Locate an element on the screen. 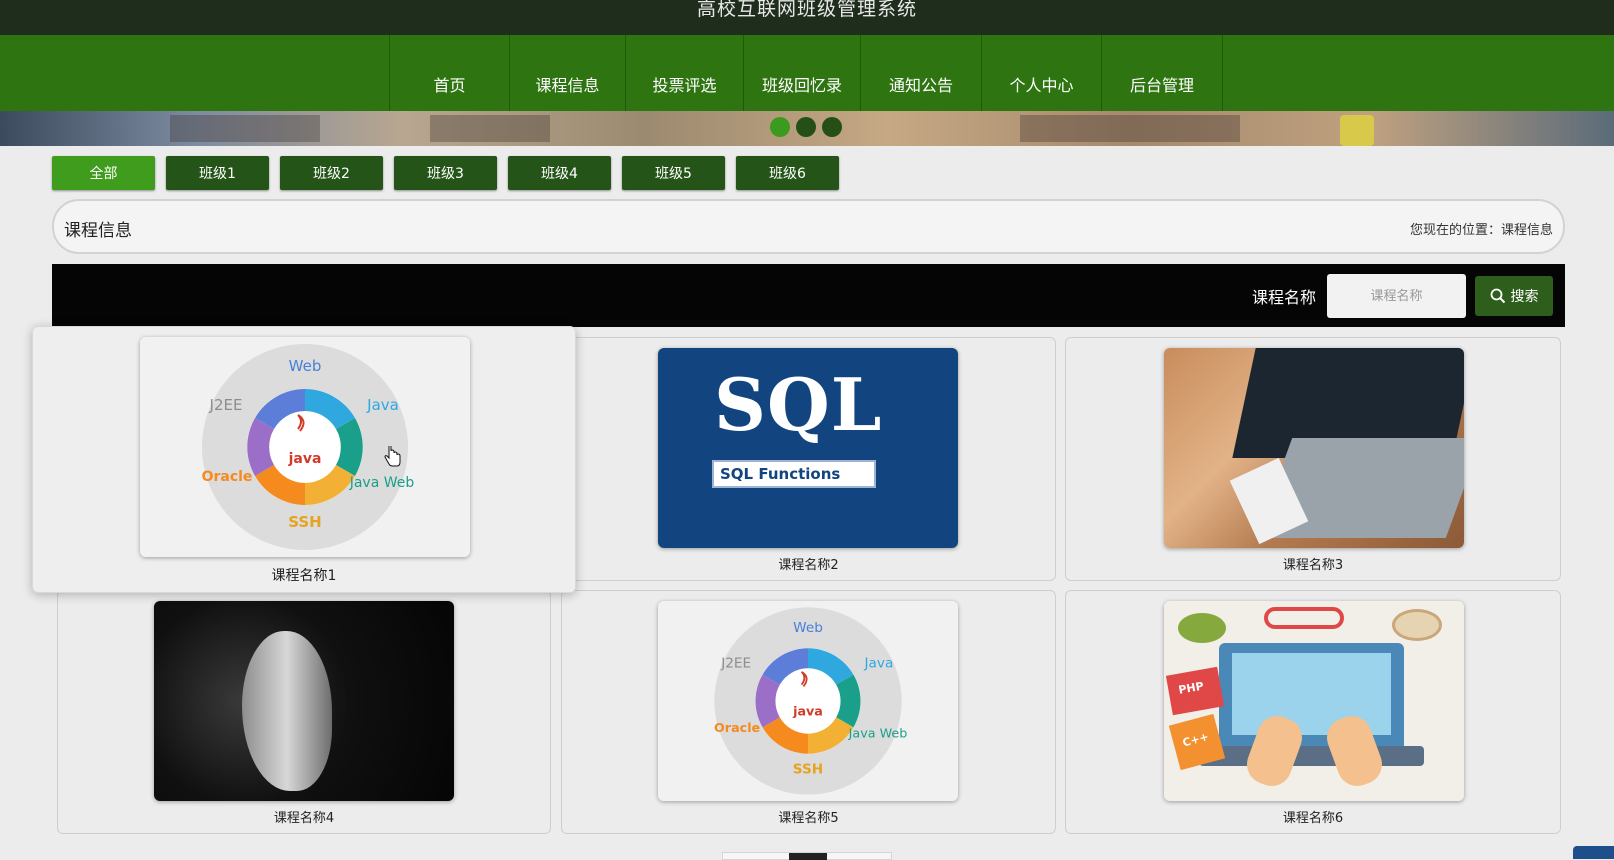 Image resolution: width=1614 pixels, height=860 pixels. course-card-3: 课程名称3 is located at coordinates (1313, 459).